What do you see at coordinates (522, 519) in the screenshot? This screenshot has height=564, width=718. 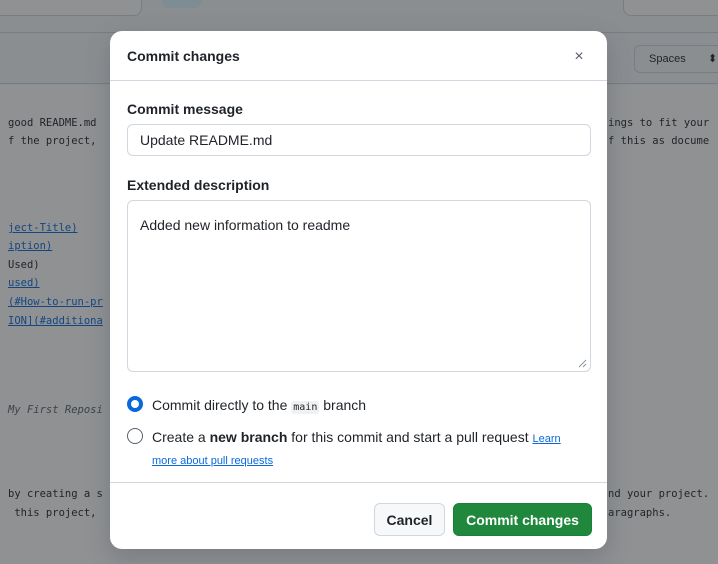 I see `commit-changes-button: Commit changes` at bounding box center [522, 519].